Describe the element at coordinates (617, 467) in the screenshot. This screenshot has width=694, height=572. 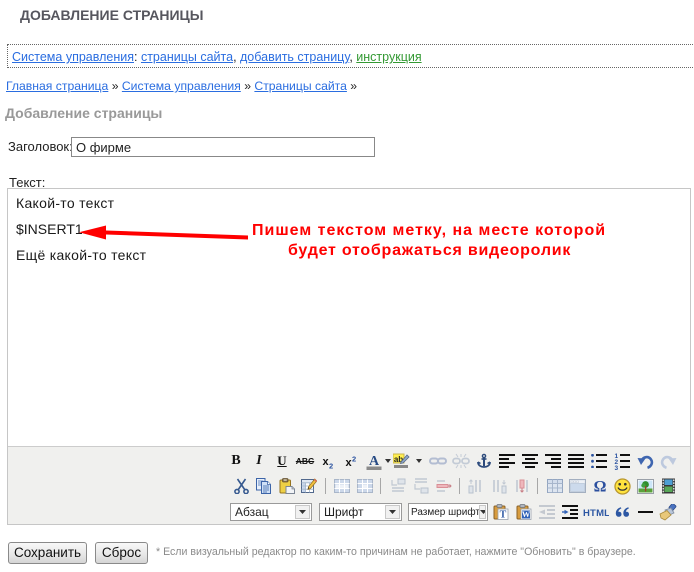
I see `svg-text: 3` at that location.